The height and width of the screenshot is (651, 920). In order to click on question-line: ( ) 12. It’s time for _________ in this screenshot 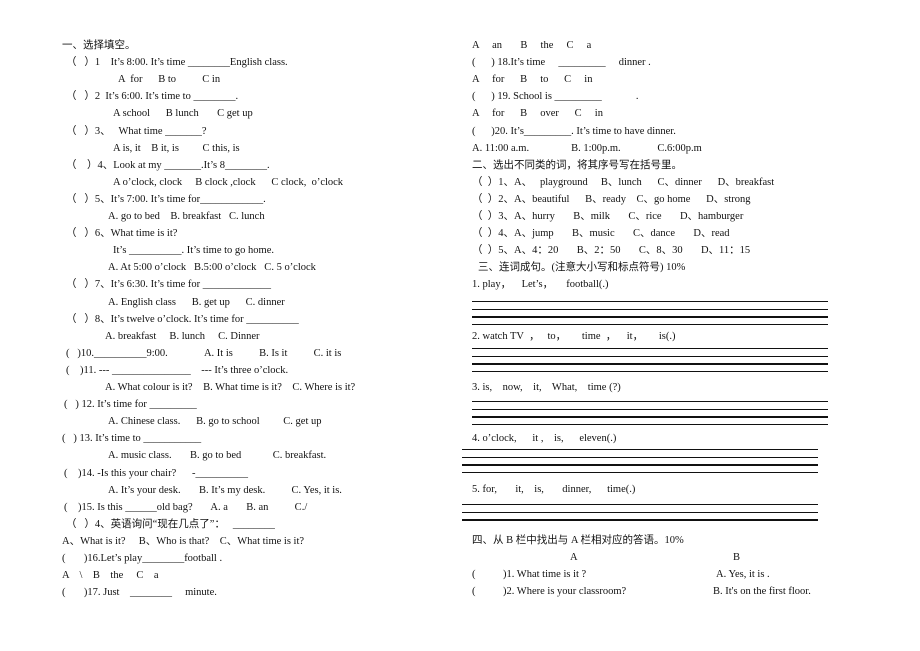, I will do `click(130, 405)`.